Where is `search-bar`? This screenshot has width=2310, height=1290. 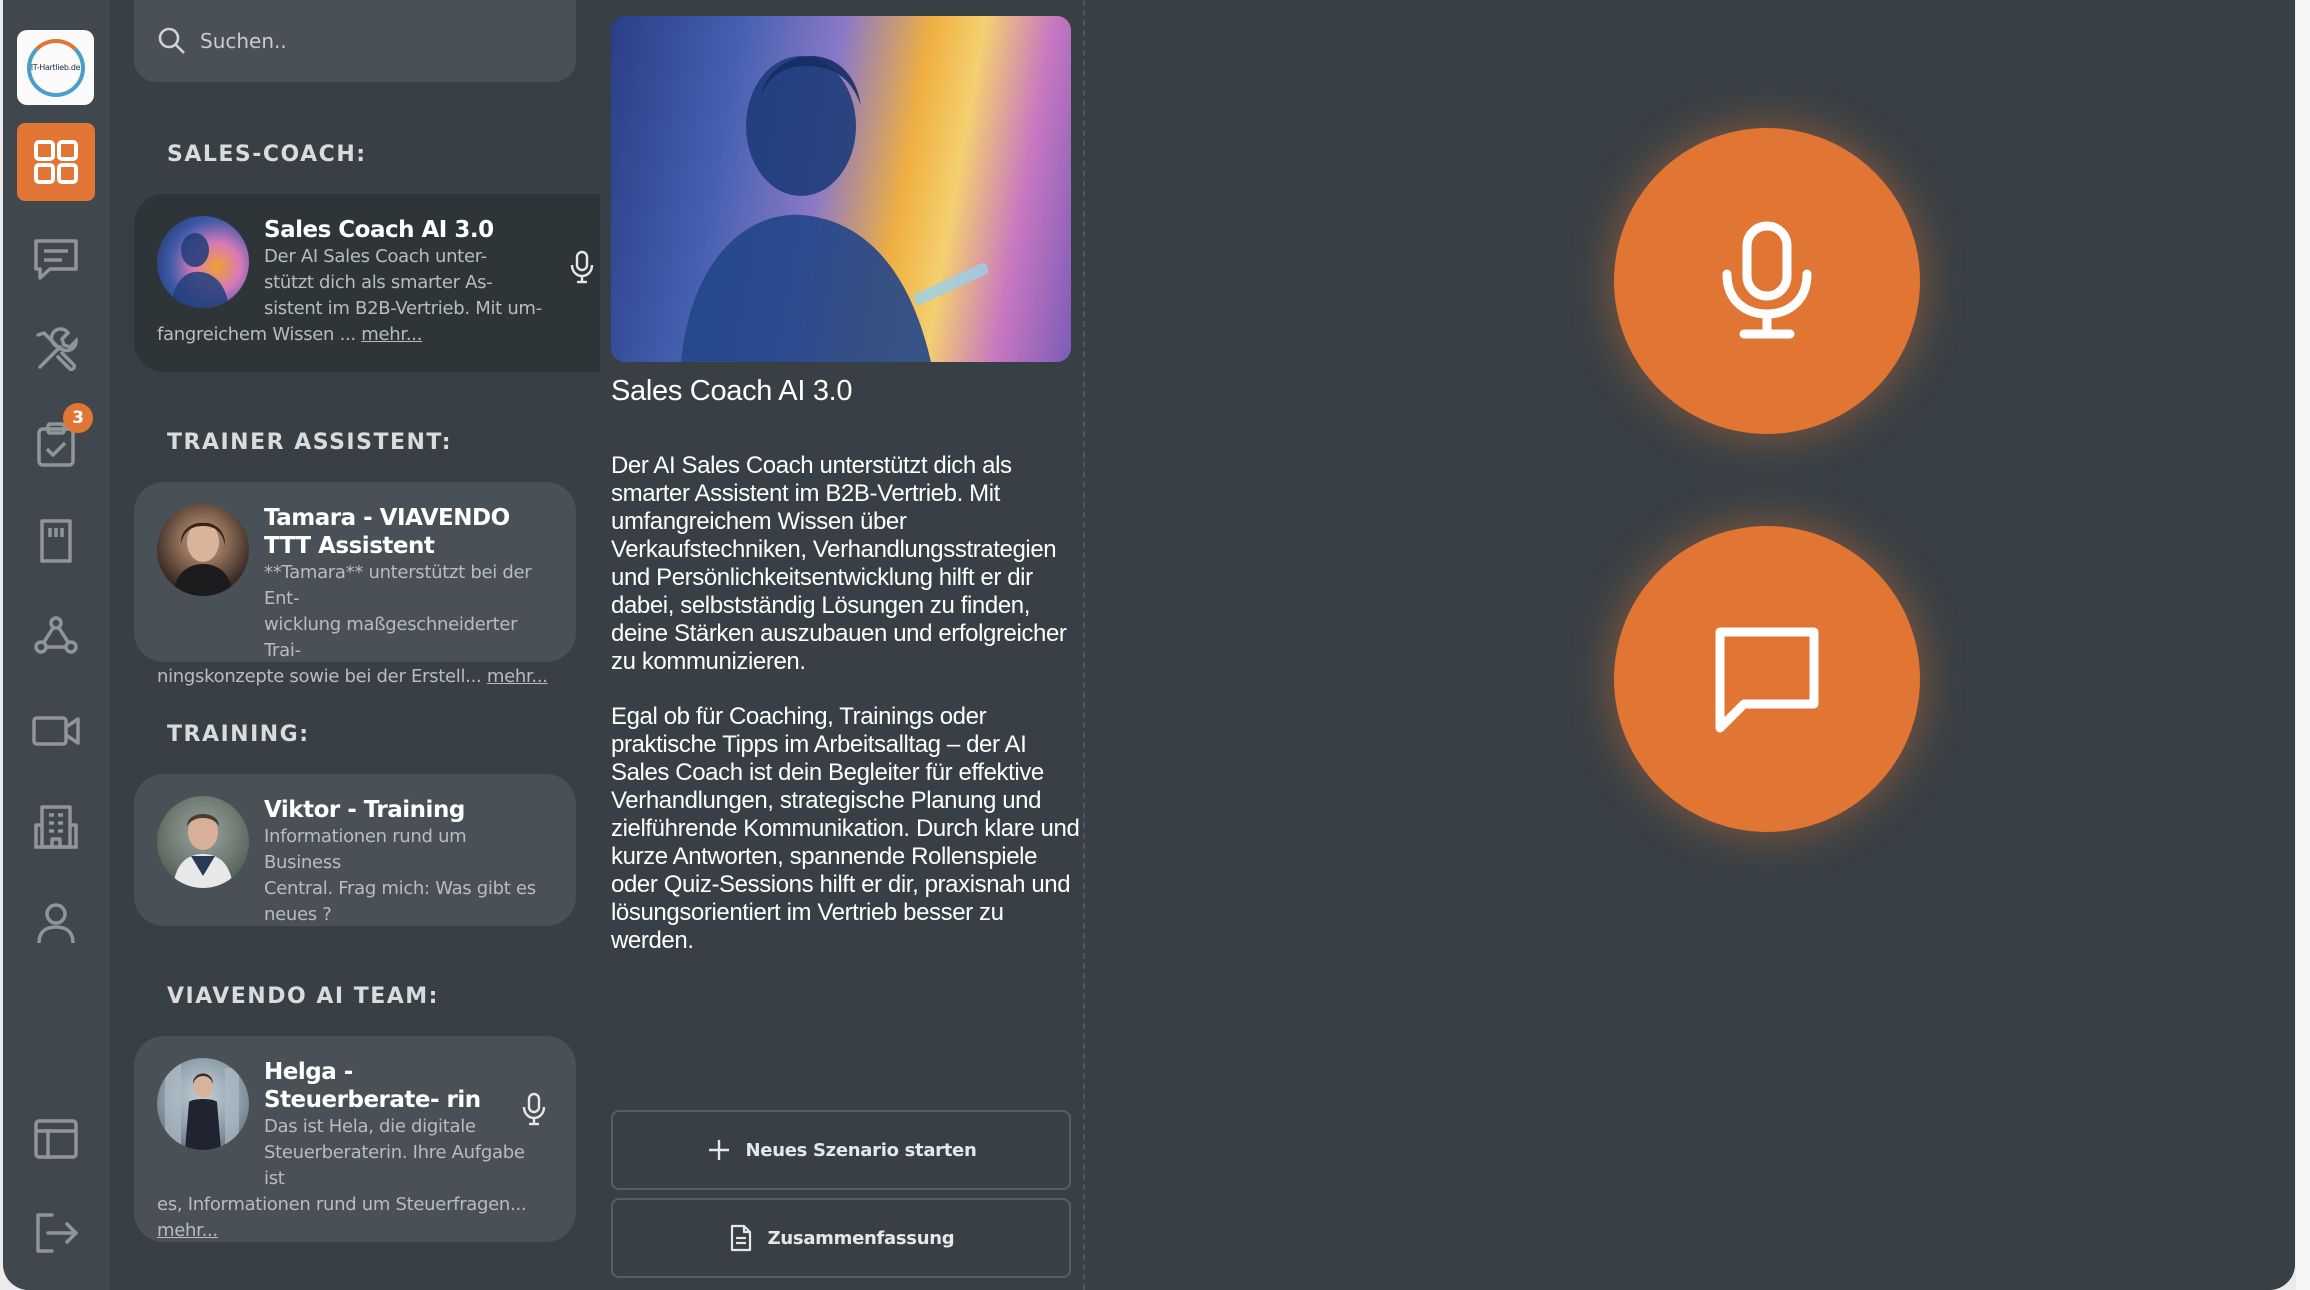 search-bar is located at coordinates (355, 41).